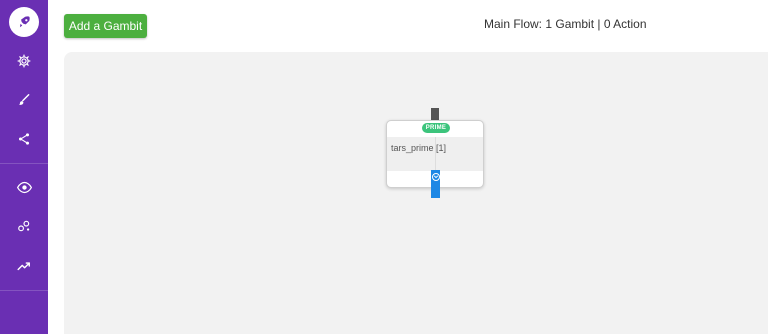 The image size is (768, 334). I want to click on node-input-handle, so click(435, 114).